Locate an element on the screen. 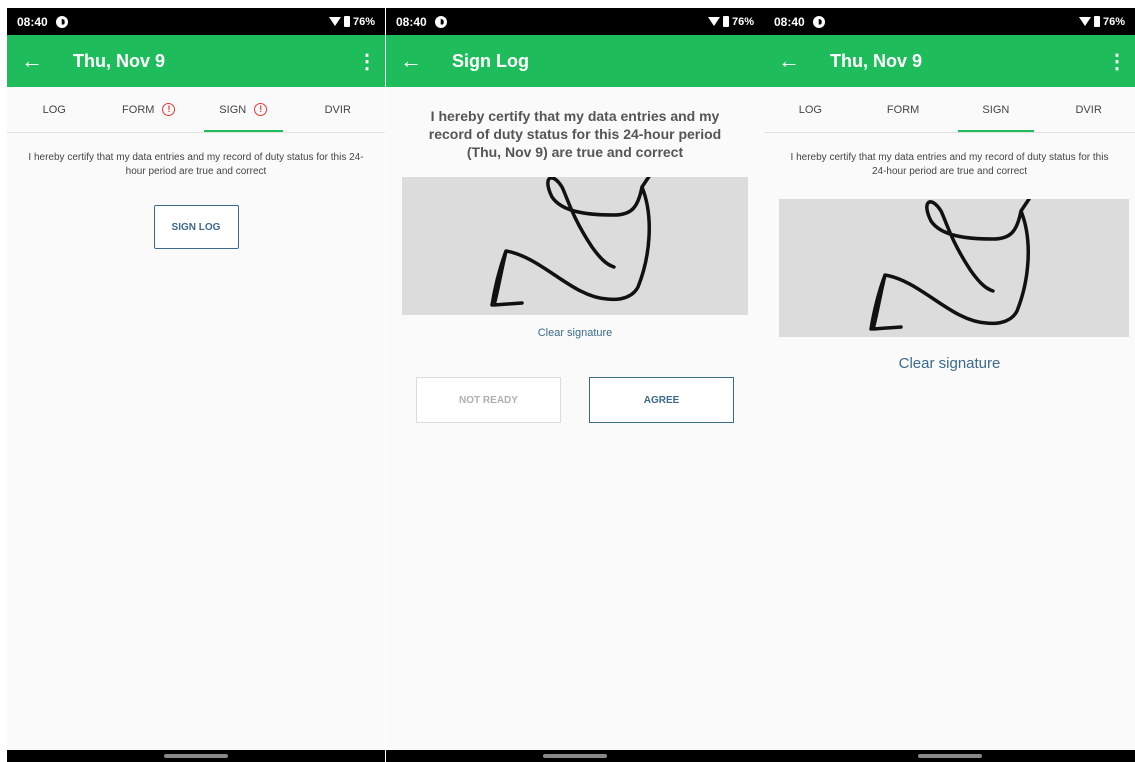 The width and height of the screenshot is (1135, 762). tab-sign: SIGN ! is located at coordinates (243, 109).